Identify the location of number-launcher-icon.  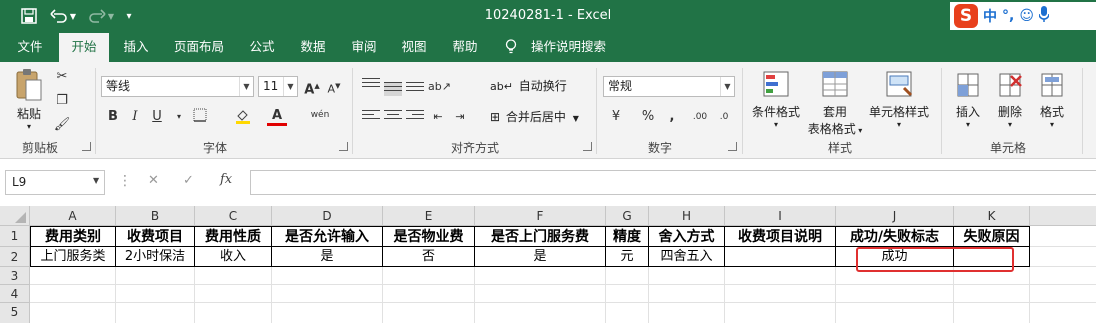
(732, 146).